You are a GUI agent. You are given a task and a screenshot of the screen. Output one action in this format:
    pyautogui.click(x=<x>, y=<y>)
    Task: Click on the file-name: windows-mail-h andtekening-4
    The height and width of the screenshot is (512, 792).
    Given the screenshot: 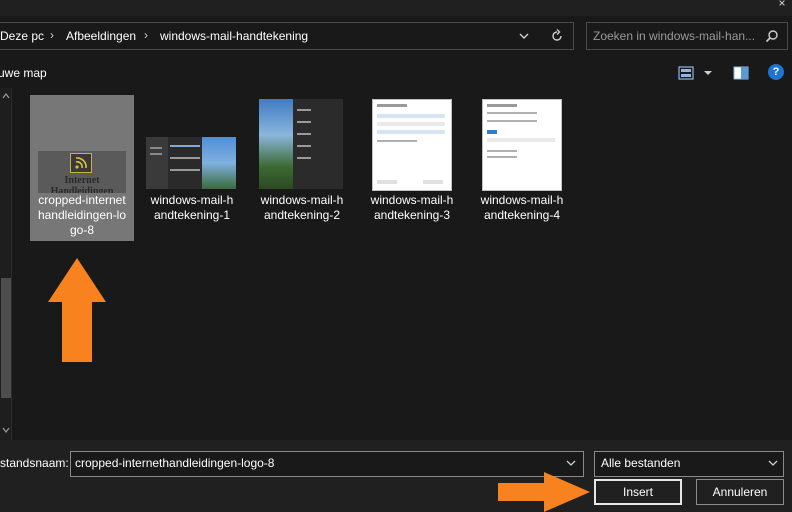 What is the action you would take?
    pyautogui.click(x=522, y=207)
    